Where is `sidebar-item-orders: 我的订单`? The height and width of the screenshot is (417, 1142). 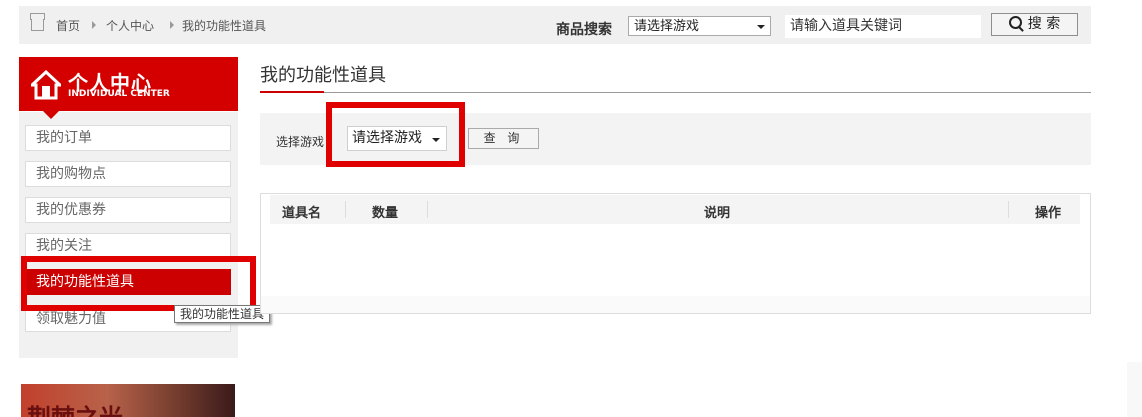
sidebar-item-orders: 我的订单 is located at coordinates (128, 138).